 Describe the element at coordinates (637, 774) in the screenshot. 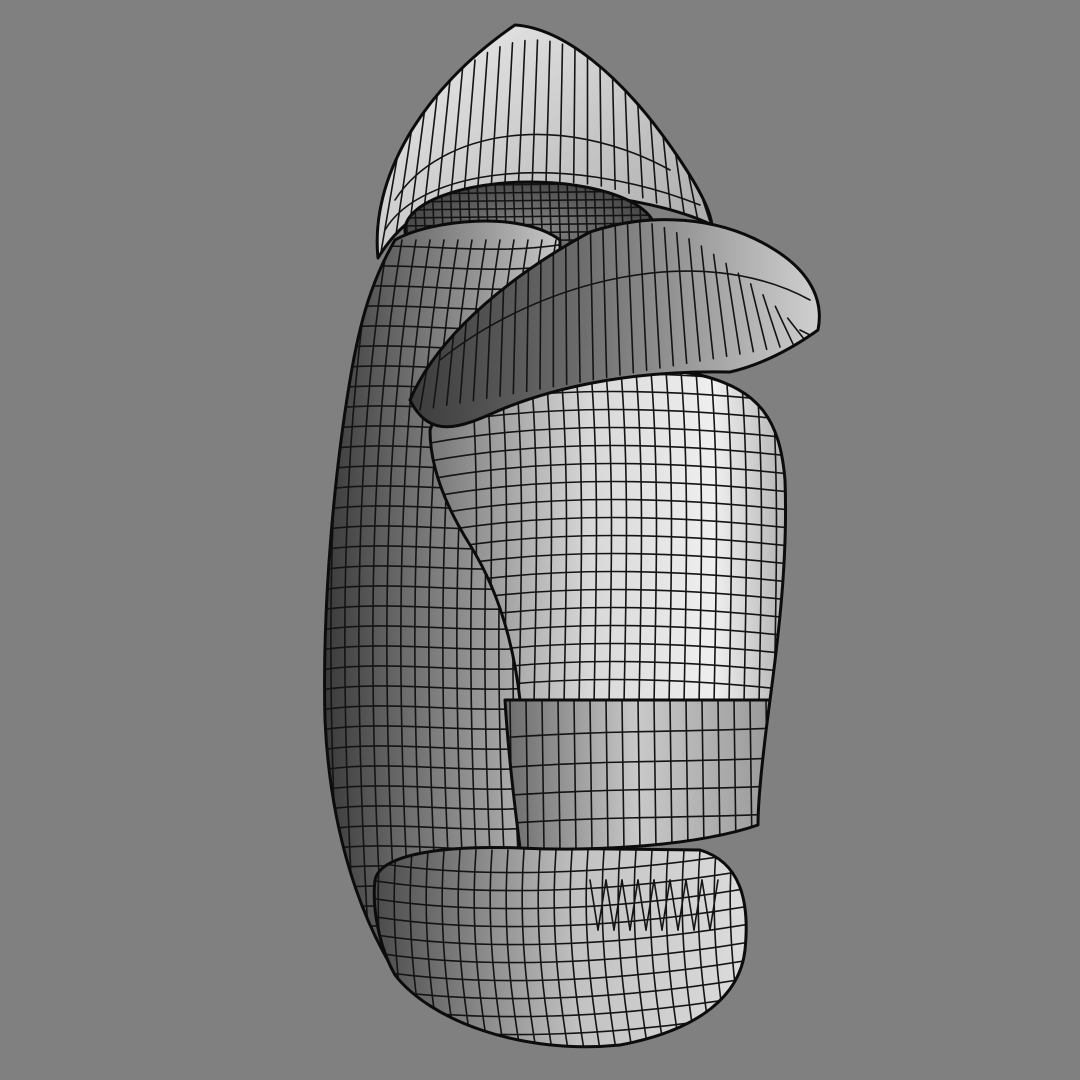

I see `cuff-mesh` at that location.